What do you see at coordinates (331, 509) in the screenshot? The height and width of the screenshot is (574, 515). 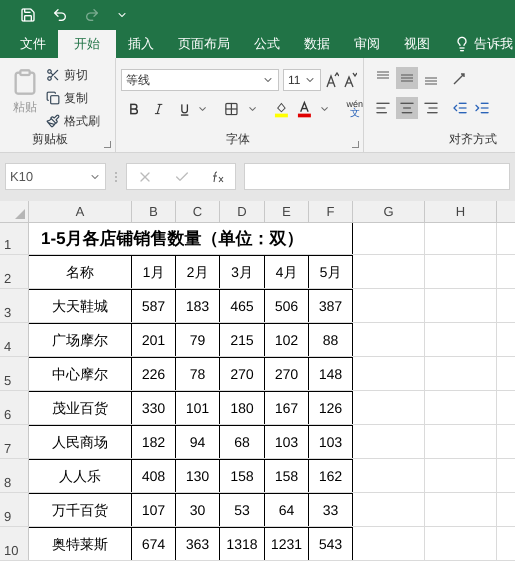 I see `table-cell: 33` at bounding box center [331, 509].